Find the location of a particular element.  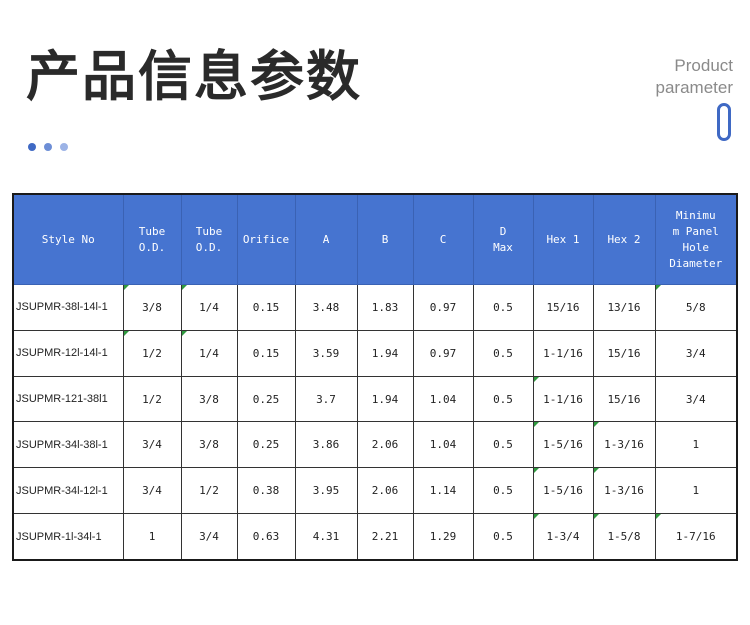

english-title: Product parameter is located at coordinates (694, 77).